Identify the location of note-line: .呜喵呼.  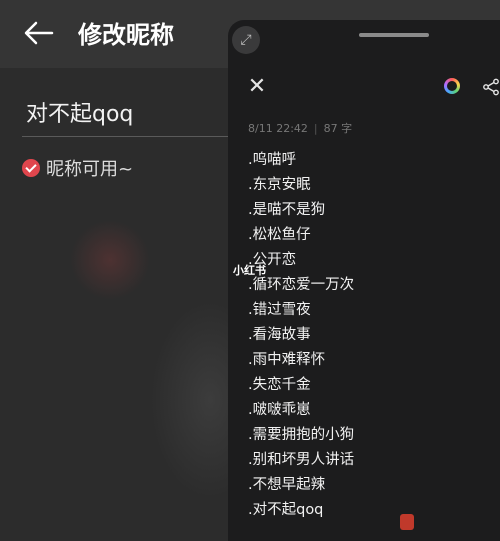
(272, 160).